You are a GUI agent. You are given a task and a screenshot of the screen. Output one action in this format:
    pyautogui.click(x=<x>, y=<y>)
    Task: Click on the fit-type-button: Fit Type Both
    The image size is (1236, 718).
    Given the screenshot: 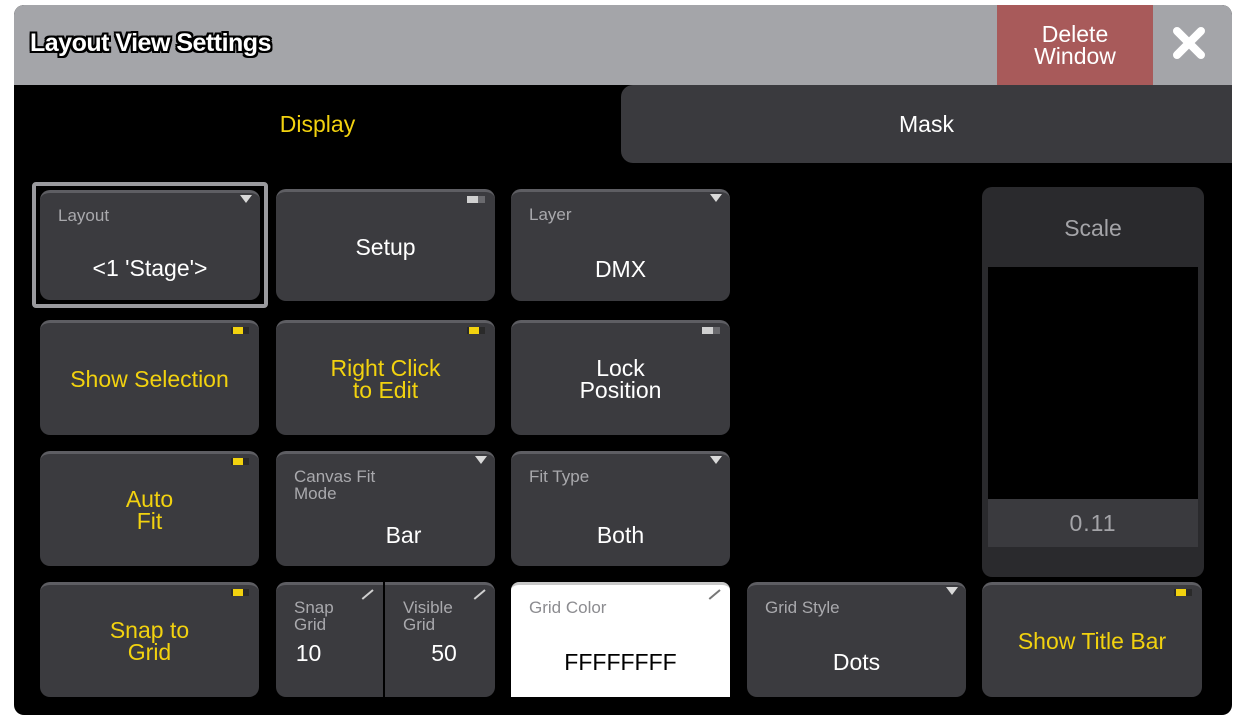 What is the action you would take?
    pyautogui.click(x=620, y=508)
    